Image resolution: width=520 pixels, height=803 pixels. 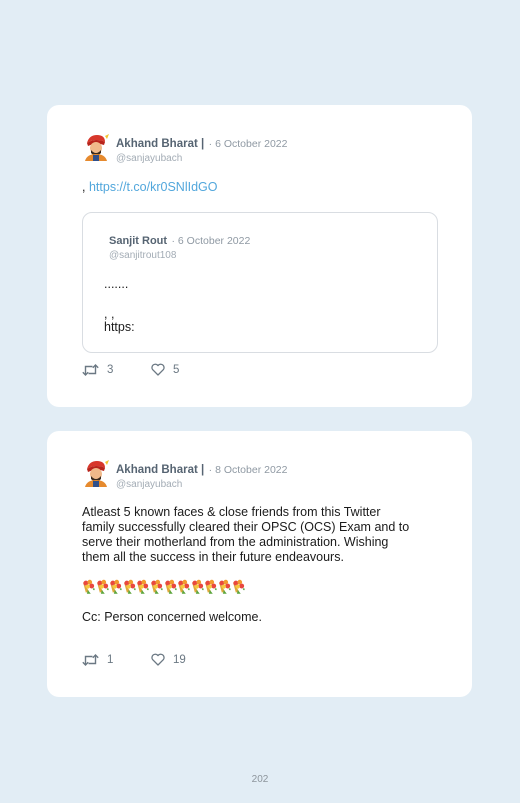 What do you see at coordinates (110, 660) in the screenshot?
I see `retweet-count: 1` at bounding box center [110, 660].